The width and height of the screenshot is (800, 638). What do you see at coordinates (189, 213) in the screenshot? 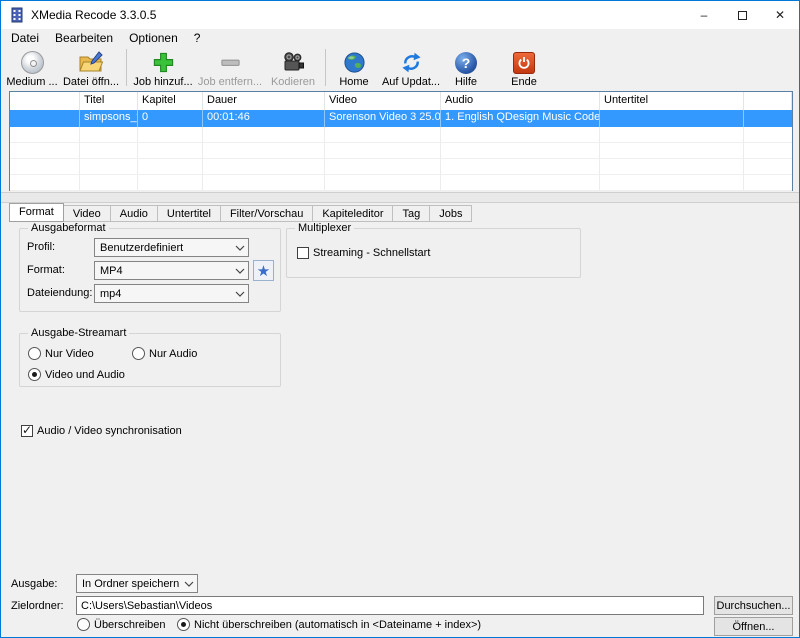
I see `tab-untertitel: Untertitel` at bounding box center [189, 213].